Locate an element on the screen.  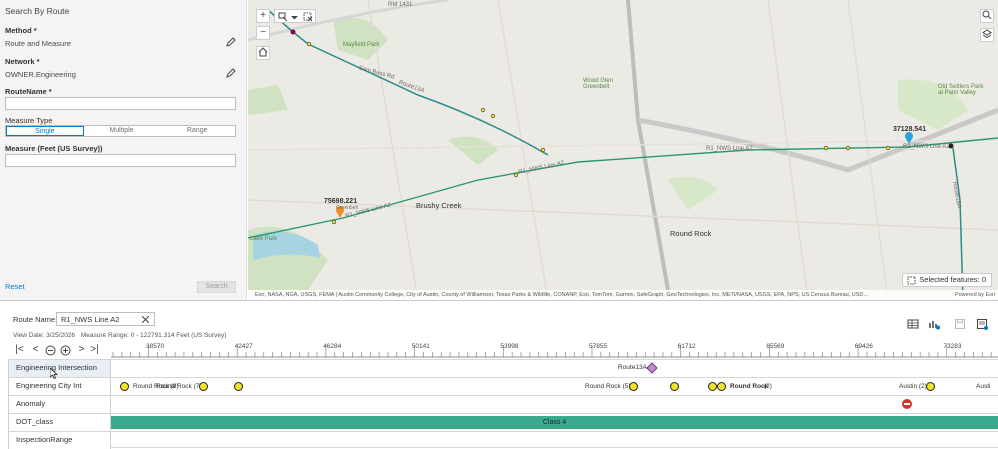
intersection-event-label: Route13A is located at coordinates (632, 367).